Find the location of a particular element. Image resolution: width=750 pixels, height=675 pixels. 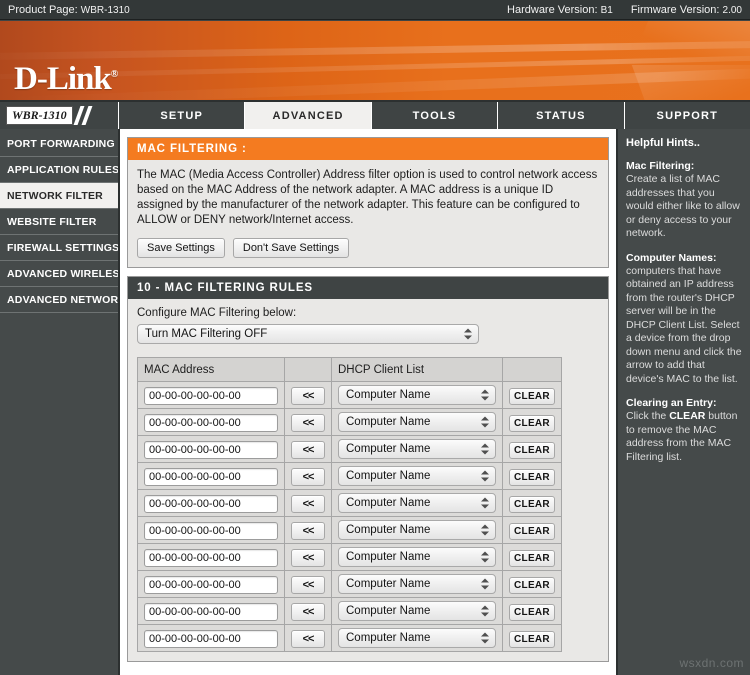

sidebar-item-advanced-network: ADVANCED NETWORK is located at coordinates (63, 300).